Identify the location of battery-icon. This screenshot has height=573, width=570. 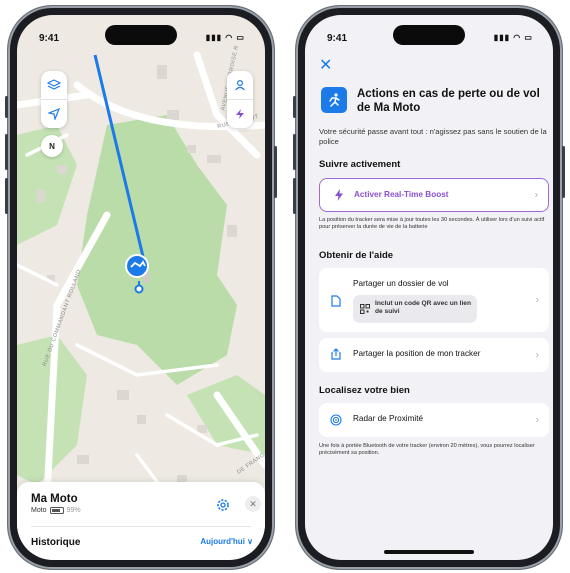
(56, 510).